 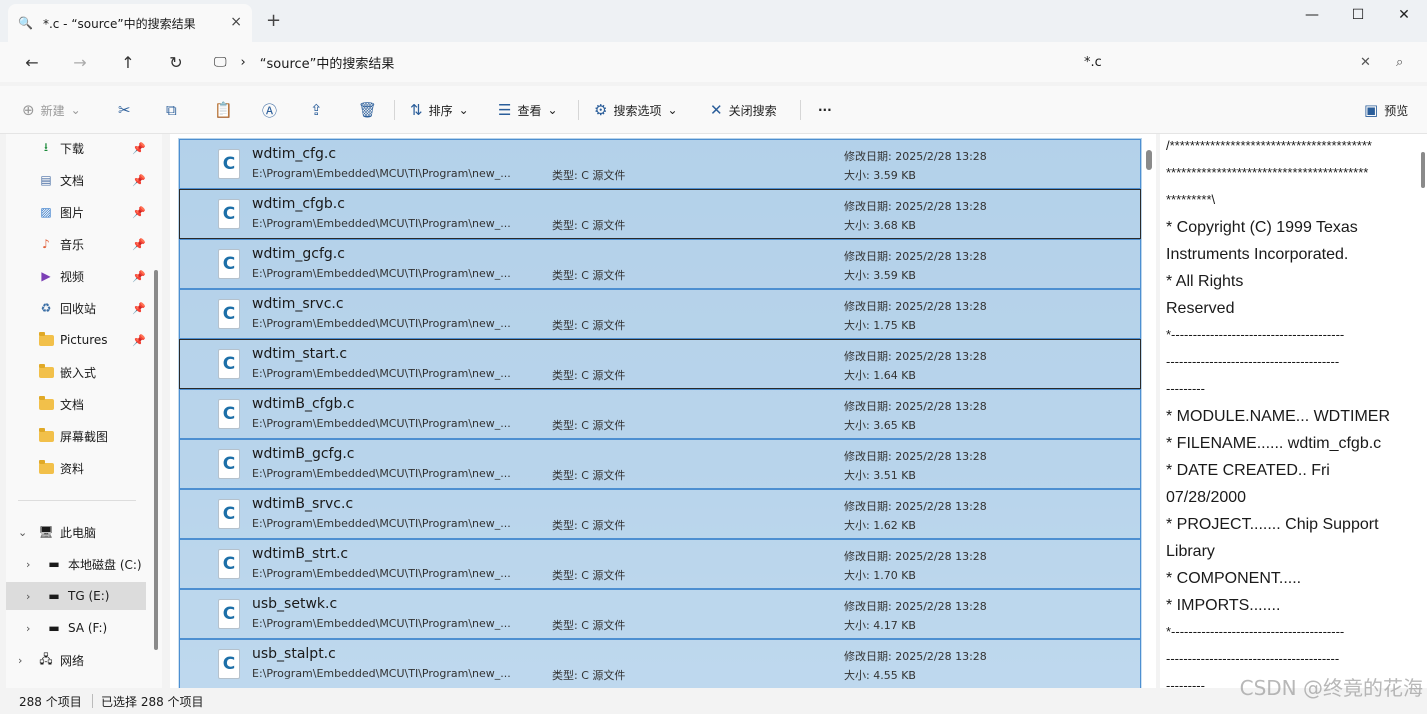 What do you see at coordinates (229, 314) in the screenshot?
I see `c-file-icon: C` at bounding box center [229, 314].